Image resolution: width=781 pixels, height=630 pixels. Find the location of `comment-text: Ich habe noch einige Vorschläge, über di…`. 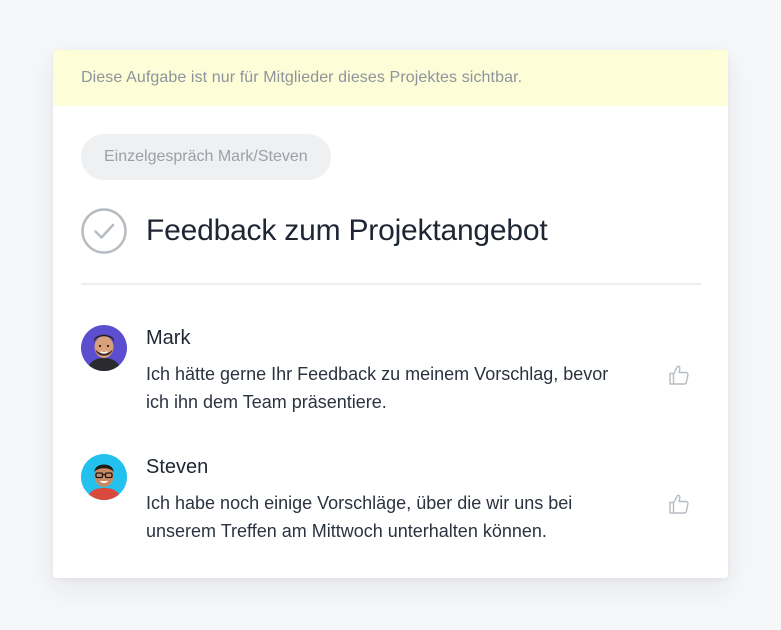

comment-text: Ich habe noch einige Vorschläge, über di… is located at coordinates (359, 517).